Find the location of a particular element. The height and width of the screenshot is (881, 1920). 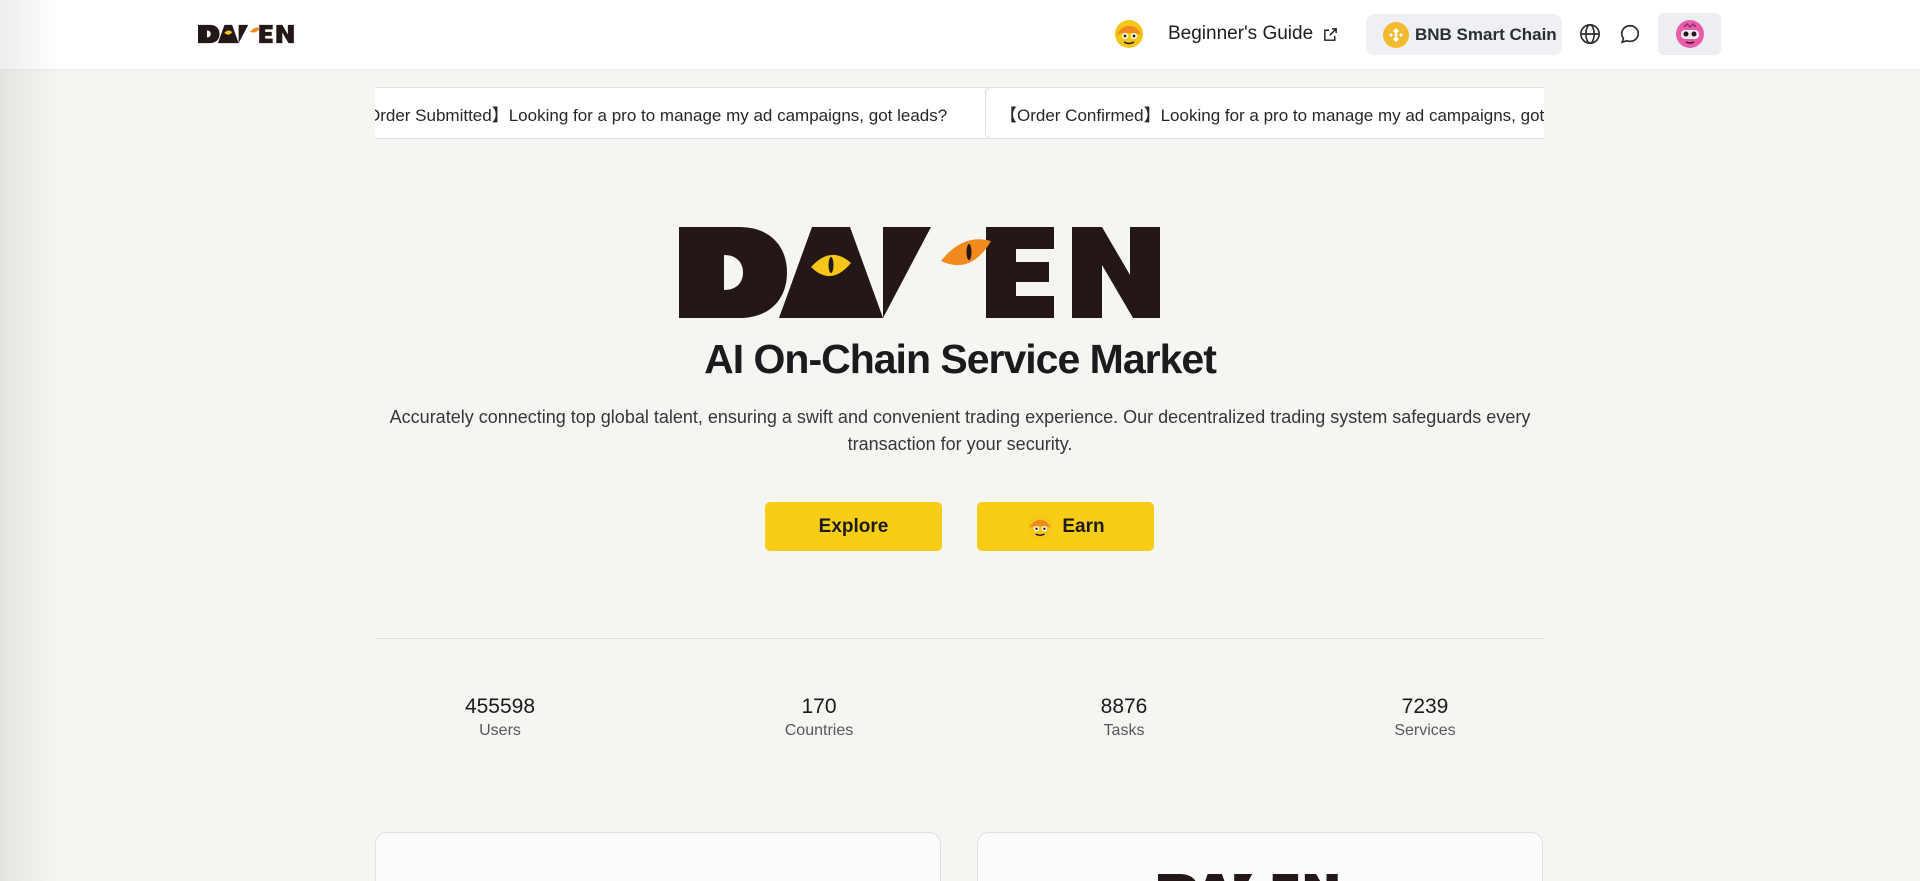

network-selector-button: BNB Smart Chain is located at coordinates (1464, 34).